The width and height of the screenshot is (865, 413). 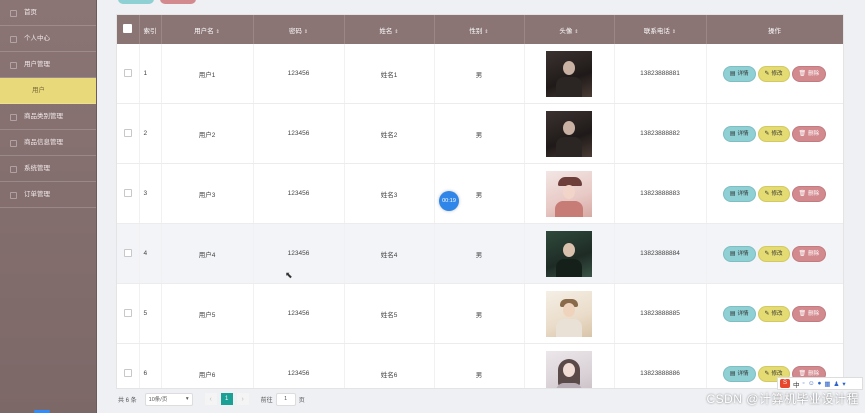 I want to click on cell-username: 用户4, so click(x=207, y=253).